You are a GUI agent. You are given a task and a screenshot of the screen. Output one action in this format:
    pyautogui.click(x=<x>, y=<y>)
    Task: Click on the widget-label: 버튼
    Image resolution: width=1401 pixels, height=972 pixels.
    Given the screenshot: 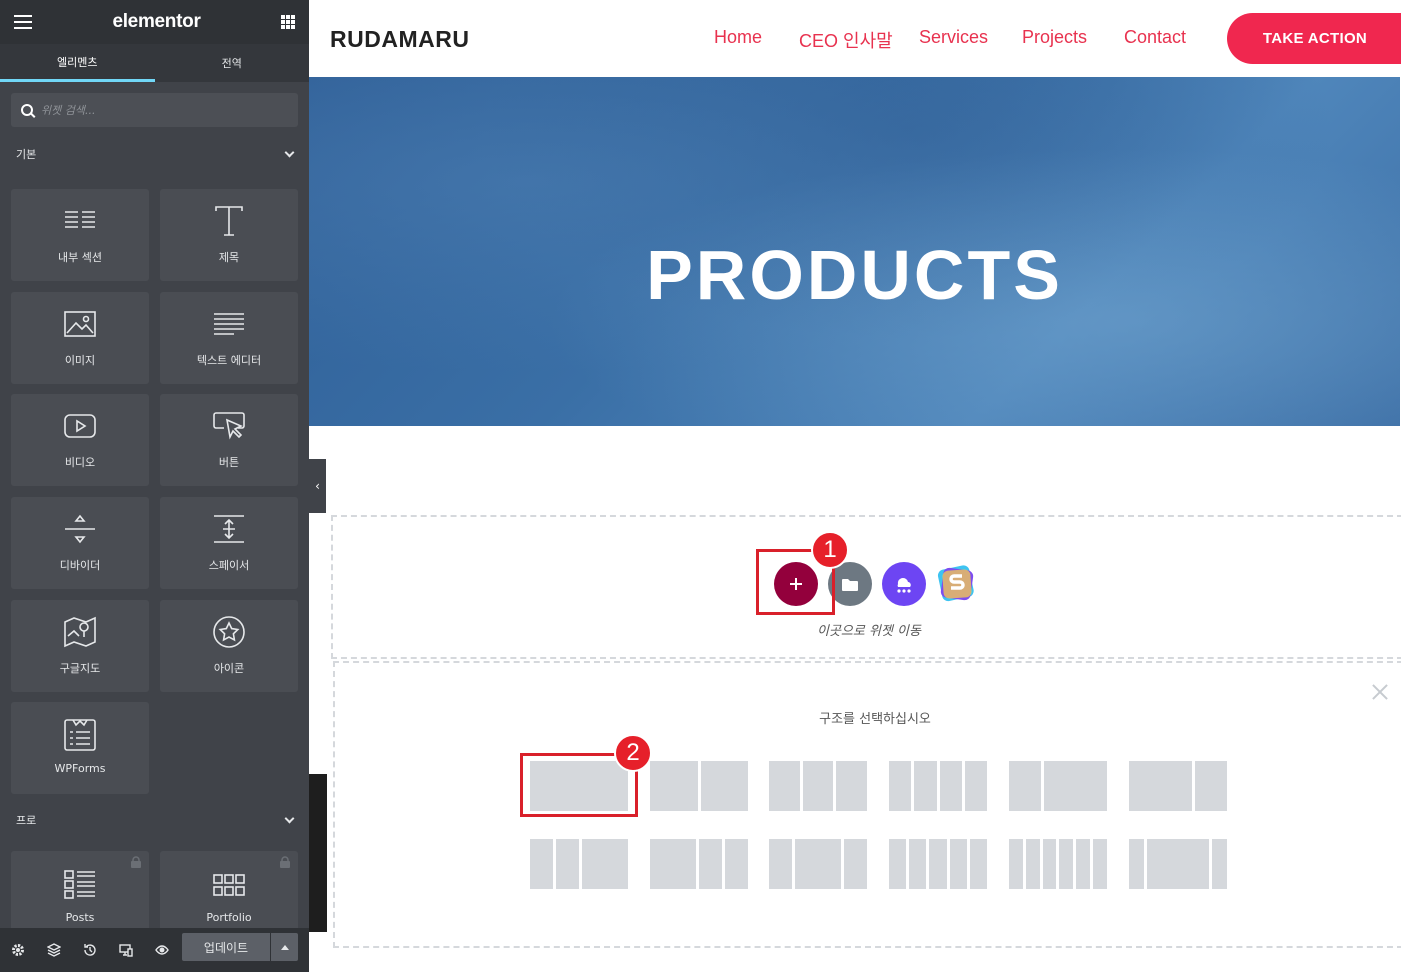 What is the action you would take?
    pyautogui.click(x=229, y=462)
    